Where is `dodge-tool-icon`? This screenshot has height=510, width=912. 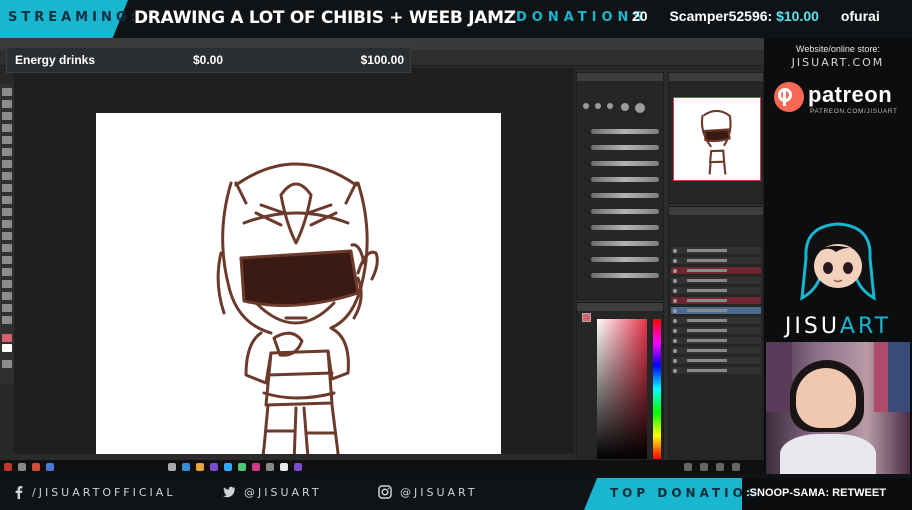
dodge-tool-icon is located at coordinates (7, 248).